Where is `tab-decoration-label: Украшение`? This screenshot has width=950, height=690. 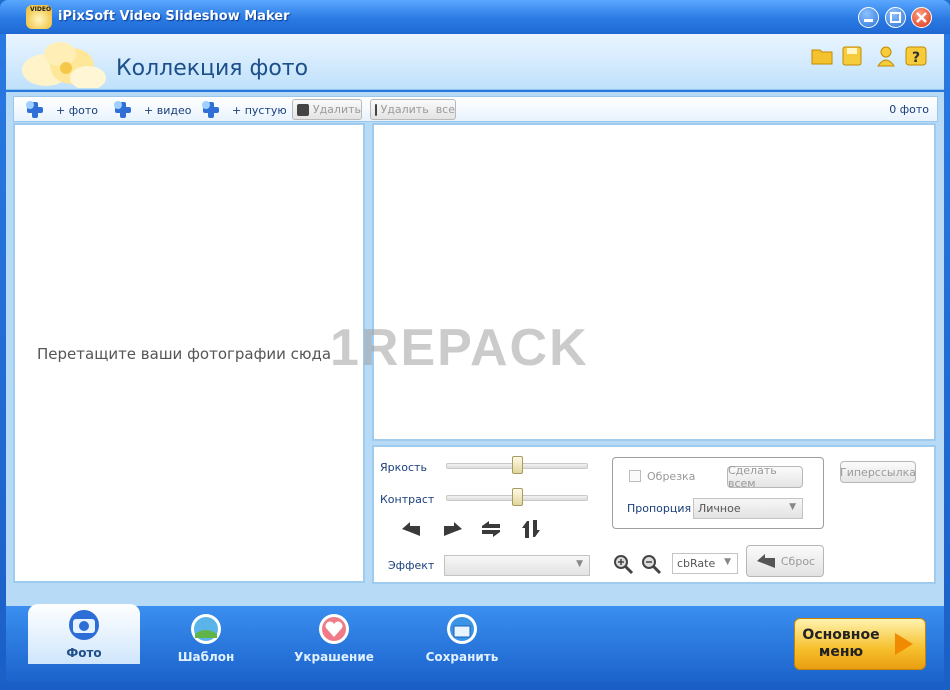
tab-decoration-label: Украшение is located at coordinates (334, 657).